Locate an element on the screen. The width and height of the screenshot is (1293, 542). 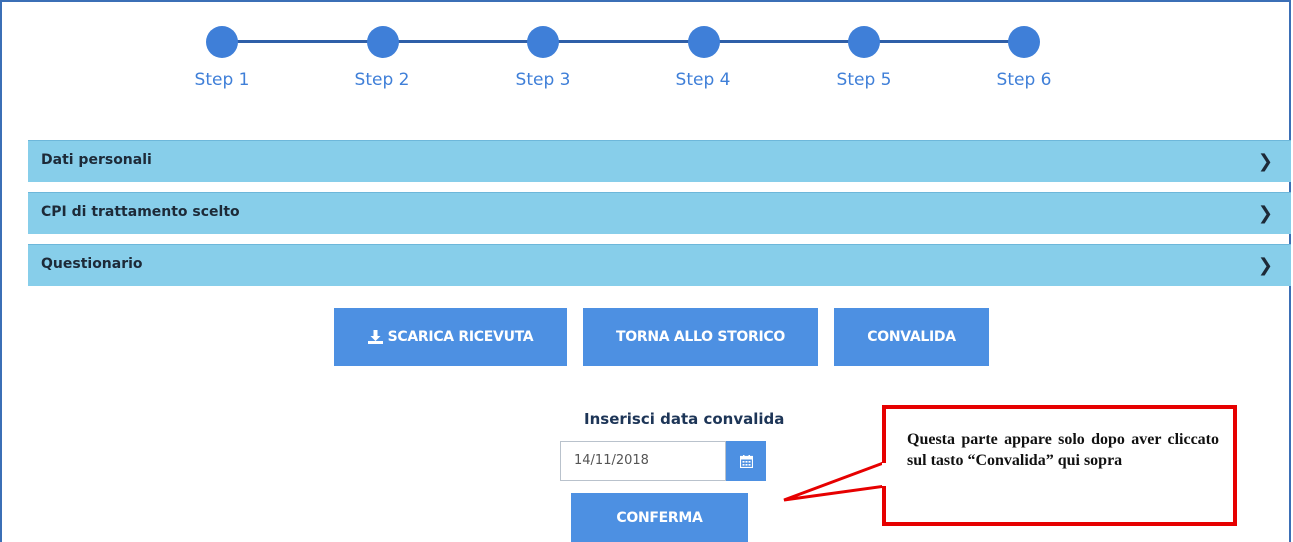
validation-date-title: Inserisci data convalida is located at coordinates (684, 419).